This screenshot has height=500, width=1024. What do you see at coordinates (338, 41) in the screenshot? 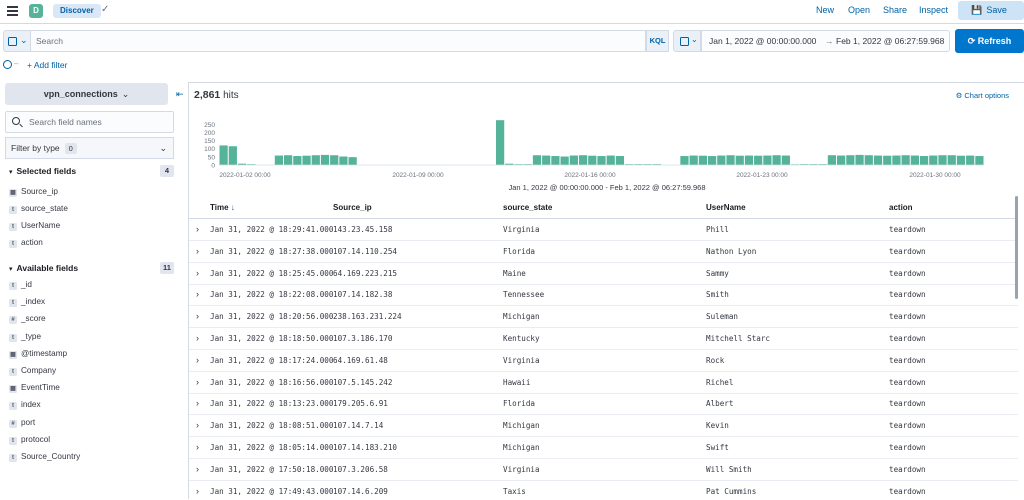
I see `search-input: Search` at bounding box center [338, 41].